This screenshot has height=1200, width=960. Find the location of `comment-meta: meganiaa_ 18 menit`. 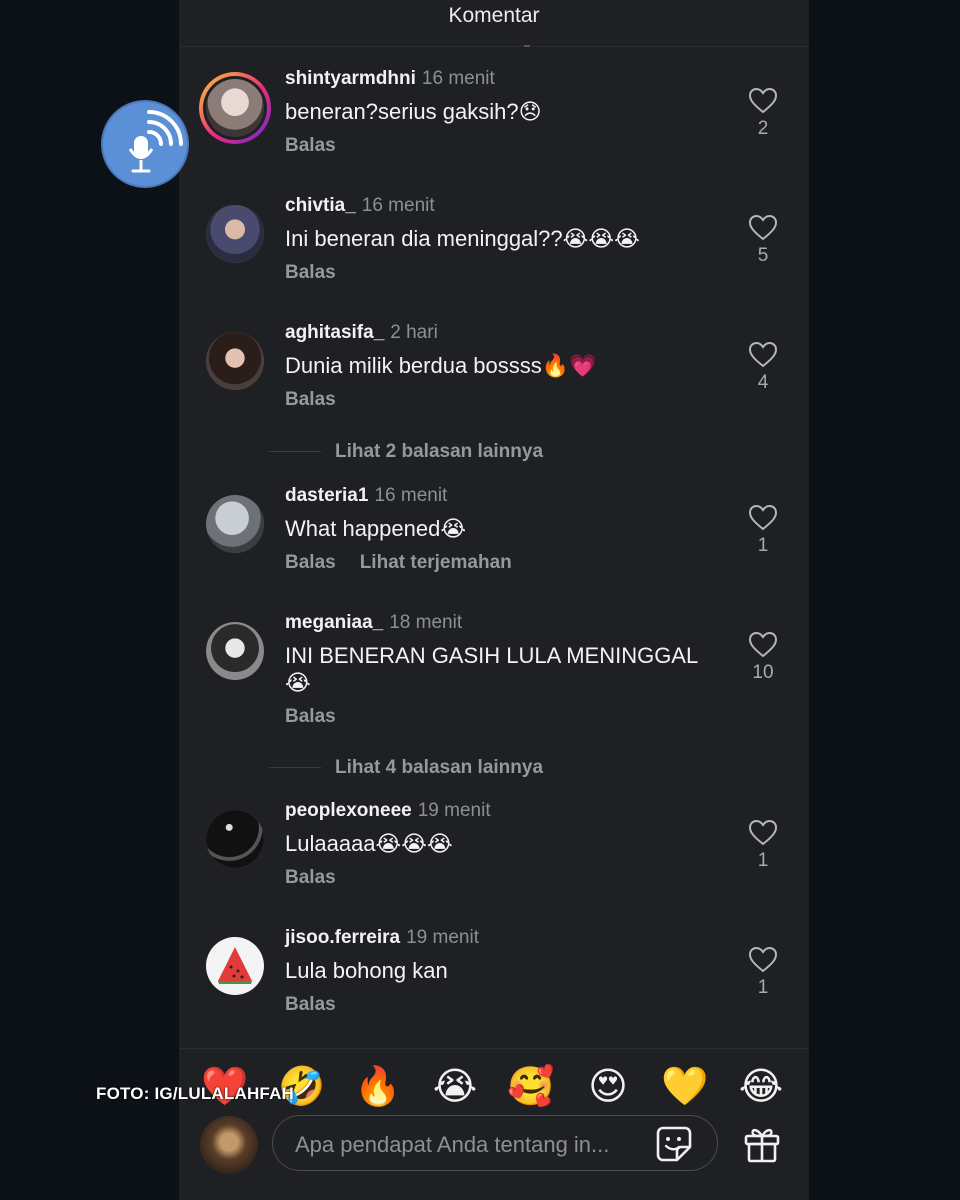

comment-meta: meganiaa_ 18 menit is located at coordinates (373, 623).